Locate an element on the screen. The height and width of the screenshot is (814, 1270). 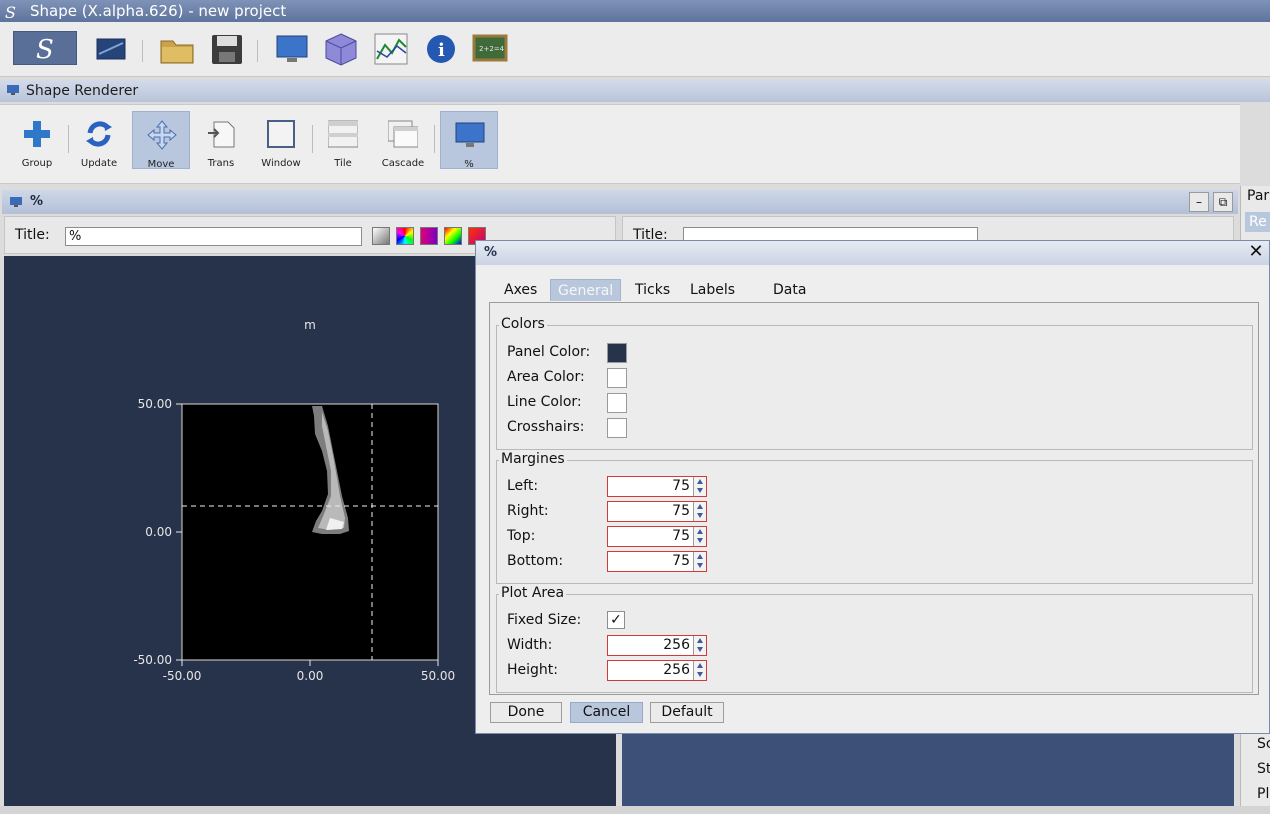
bottom-margin-label: Bottom: is located at coordinates (535, 561).